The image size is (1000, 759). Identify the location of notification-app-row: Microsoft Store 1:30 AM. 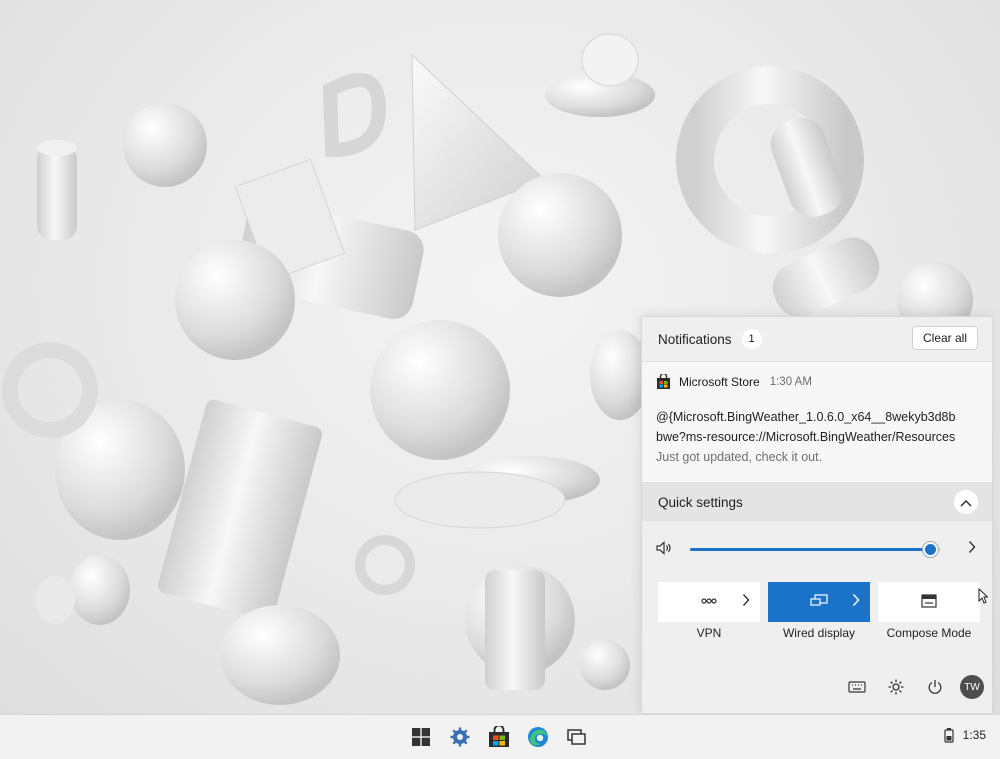
(817, 380).